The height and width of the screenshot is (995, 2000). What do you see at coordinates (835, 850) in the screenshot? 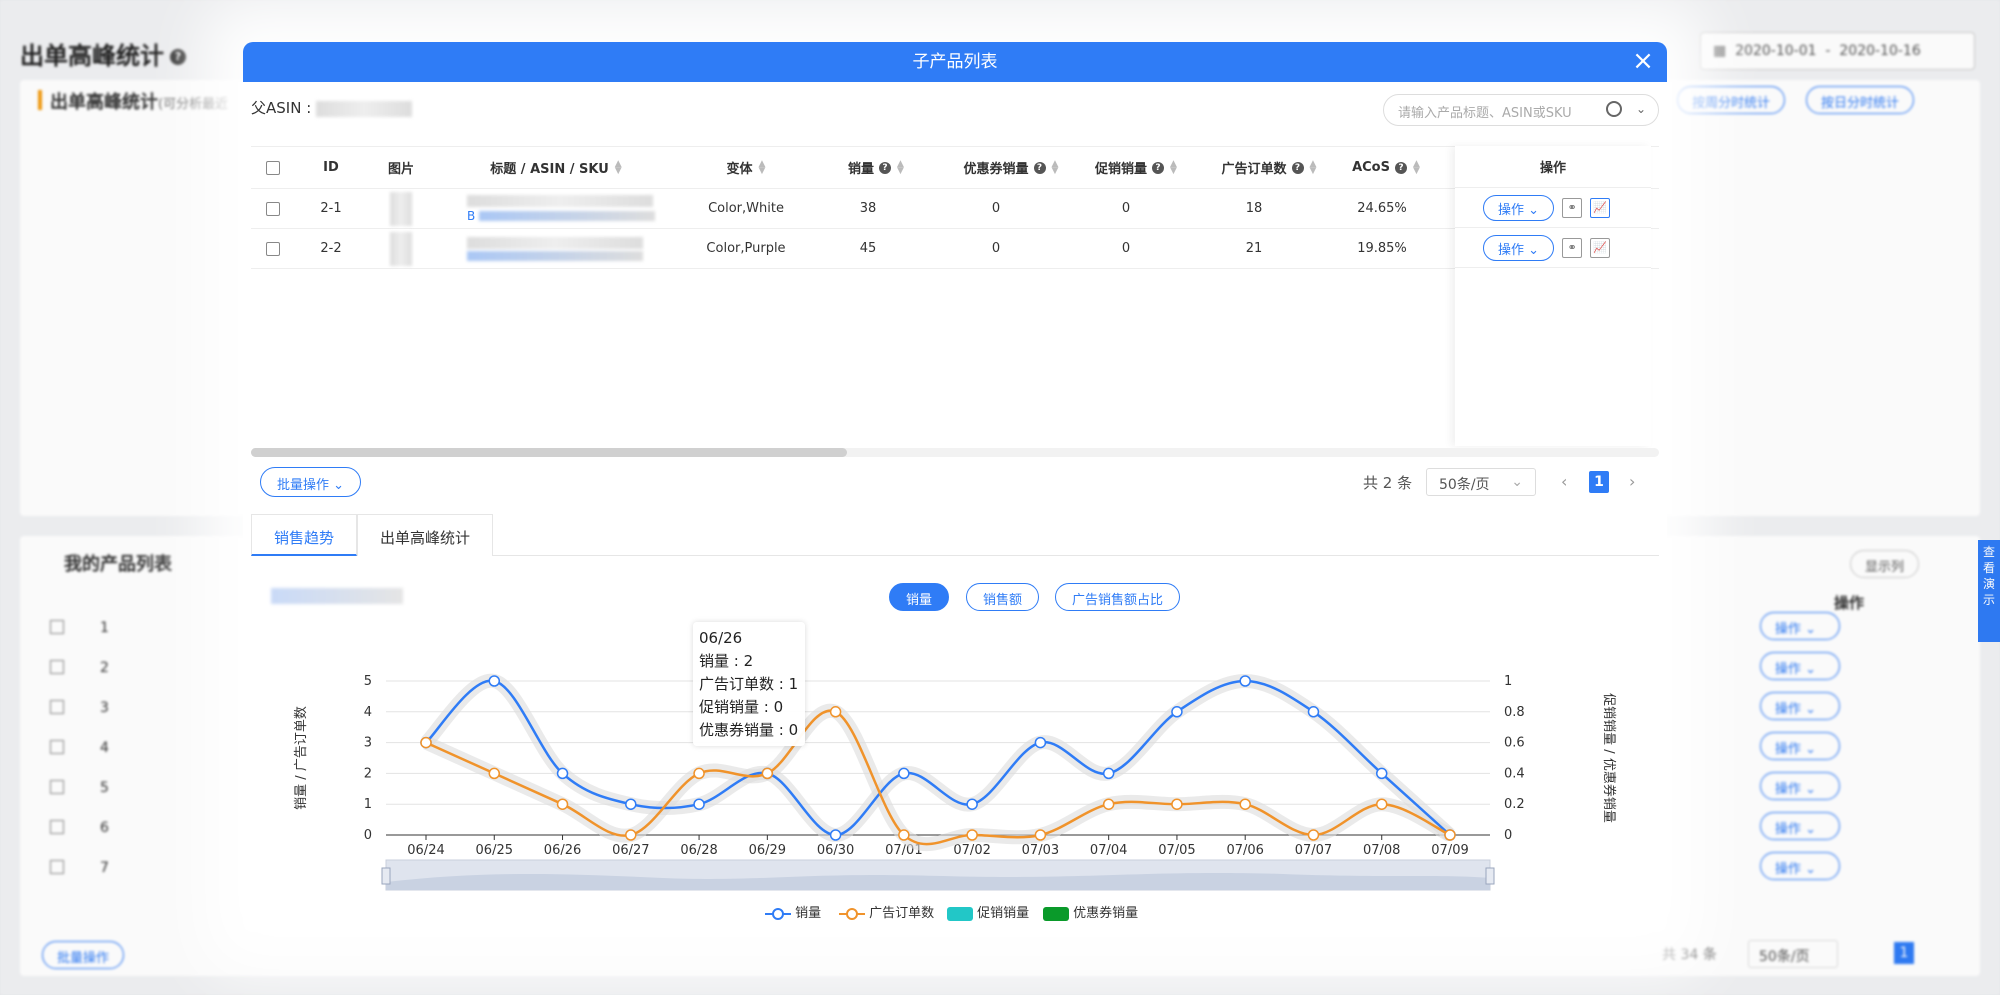
I see `x-tick-label: 06/30` at bounding box center [835, 850].